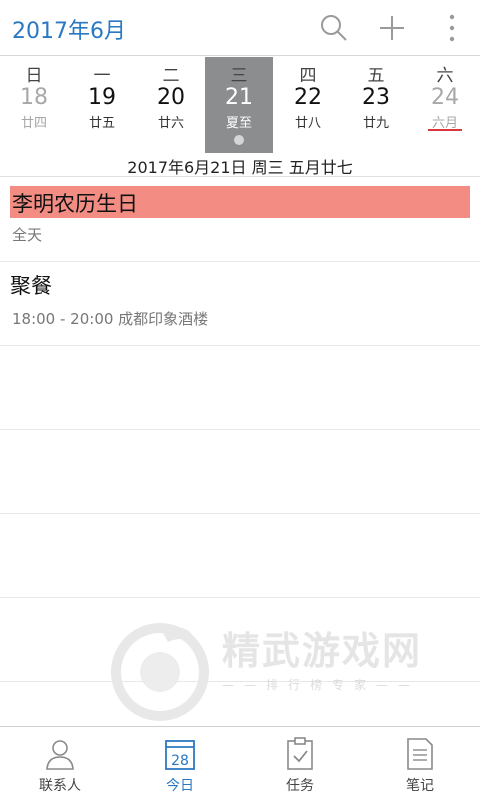 The height and width of the screenshot is (800, 480). What do you see at coordinates (31, 286) in the screenshot?
I see `event-title: 聚餐` at bounding box center [31, 286].